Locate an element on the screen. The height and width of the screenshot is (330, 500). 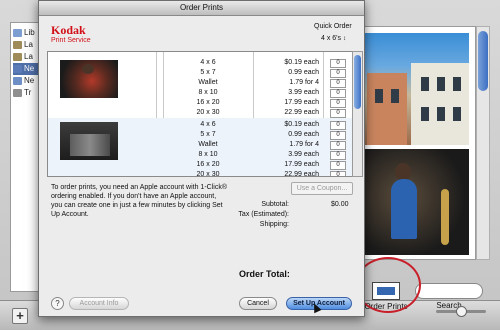
photo-thumbnail-street is located at coordinates (415, 89).